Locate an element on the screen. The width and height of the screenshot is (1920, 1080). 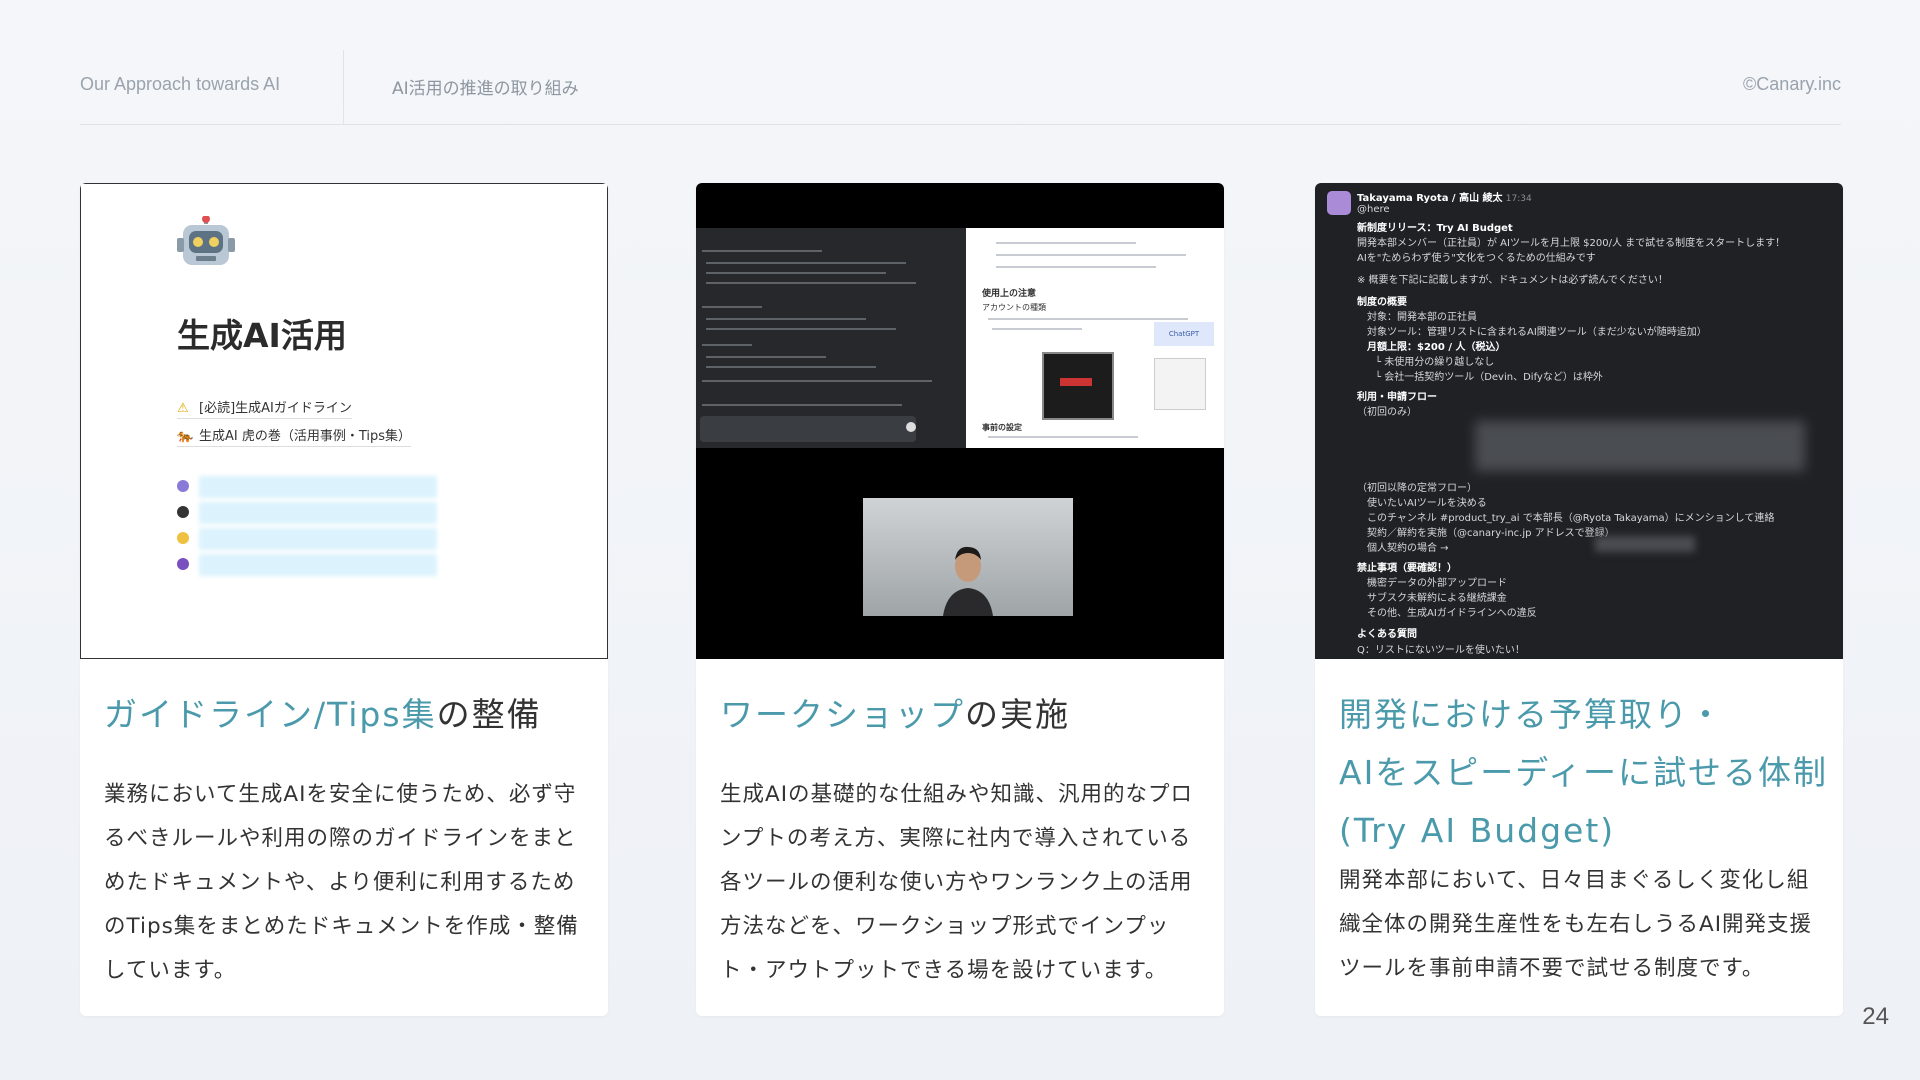
message-line: AIを"ためらわず使う"文化をつくるための仕組みです is located at coordinates (1476, 258).